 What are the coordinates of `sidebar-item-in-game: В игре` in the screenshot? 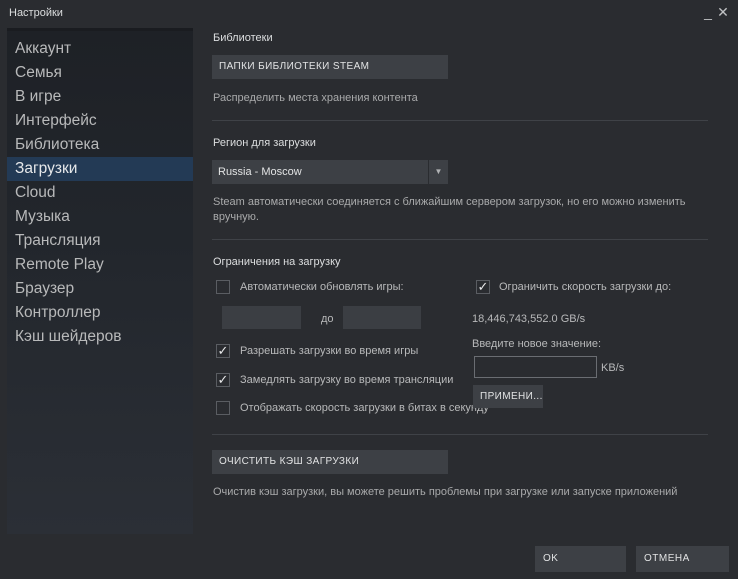 It's located at (100, 97).